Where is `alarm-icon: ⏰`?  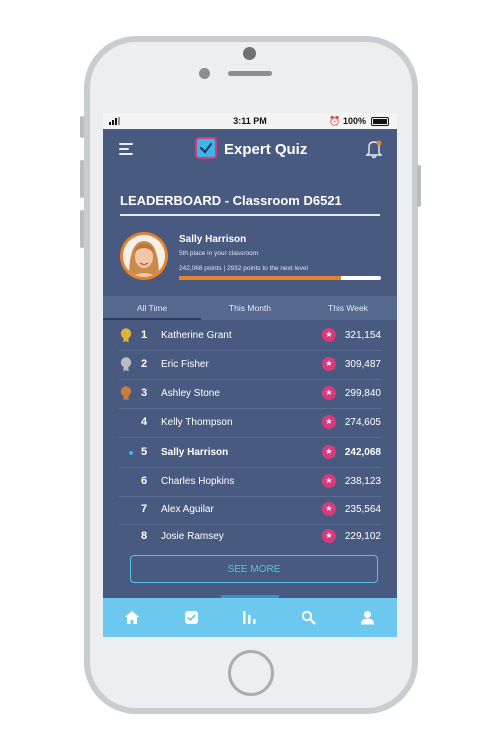 alarm-icon: ⏰ is located at coordinates (335, 121).